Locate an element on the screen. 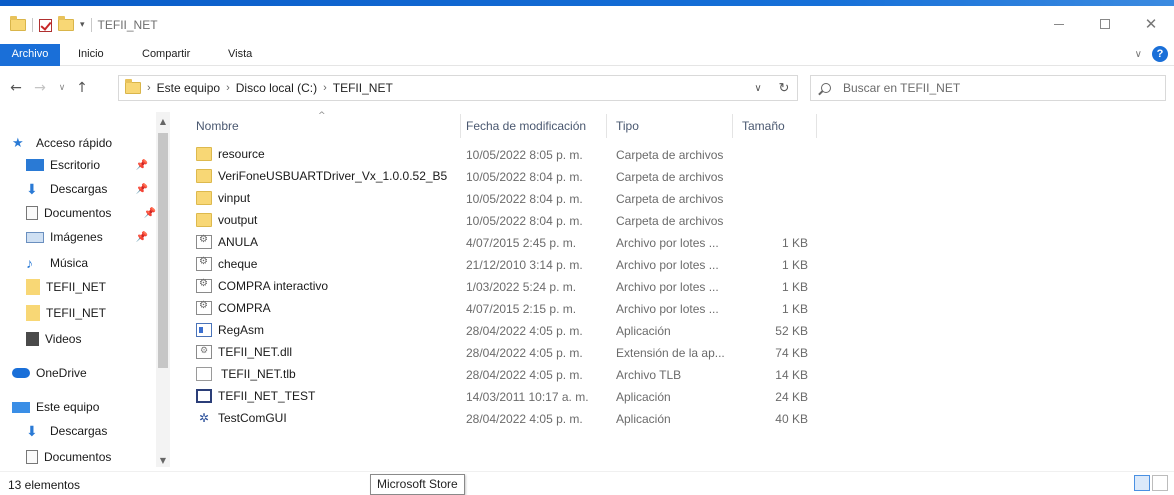 The height and width of the screenshot is (495, 1174). file-name: TEFII_NET.tlb is located at coordinates (258, 374).